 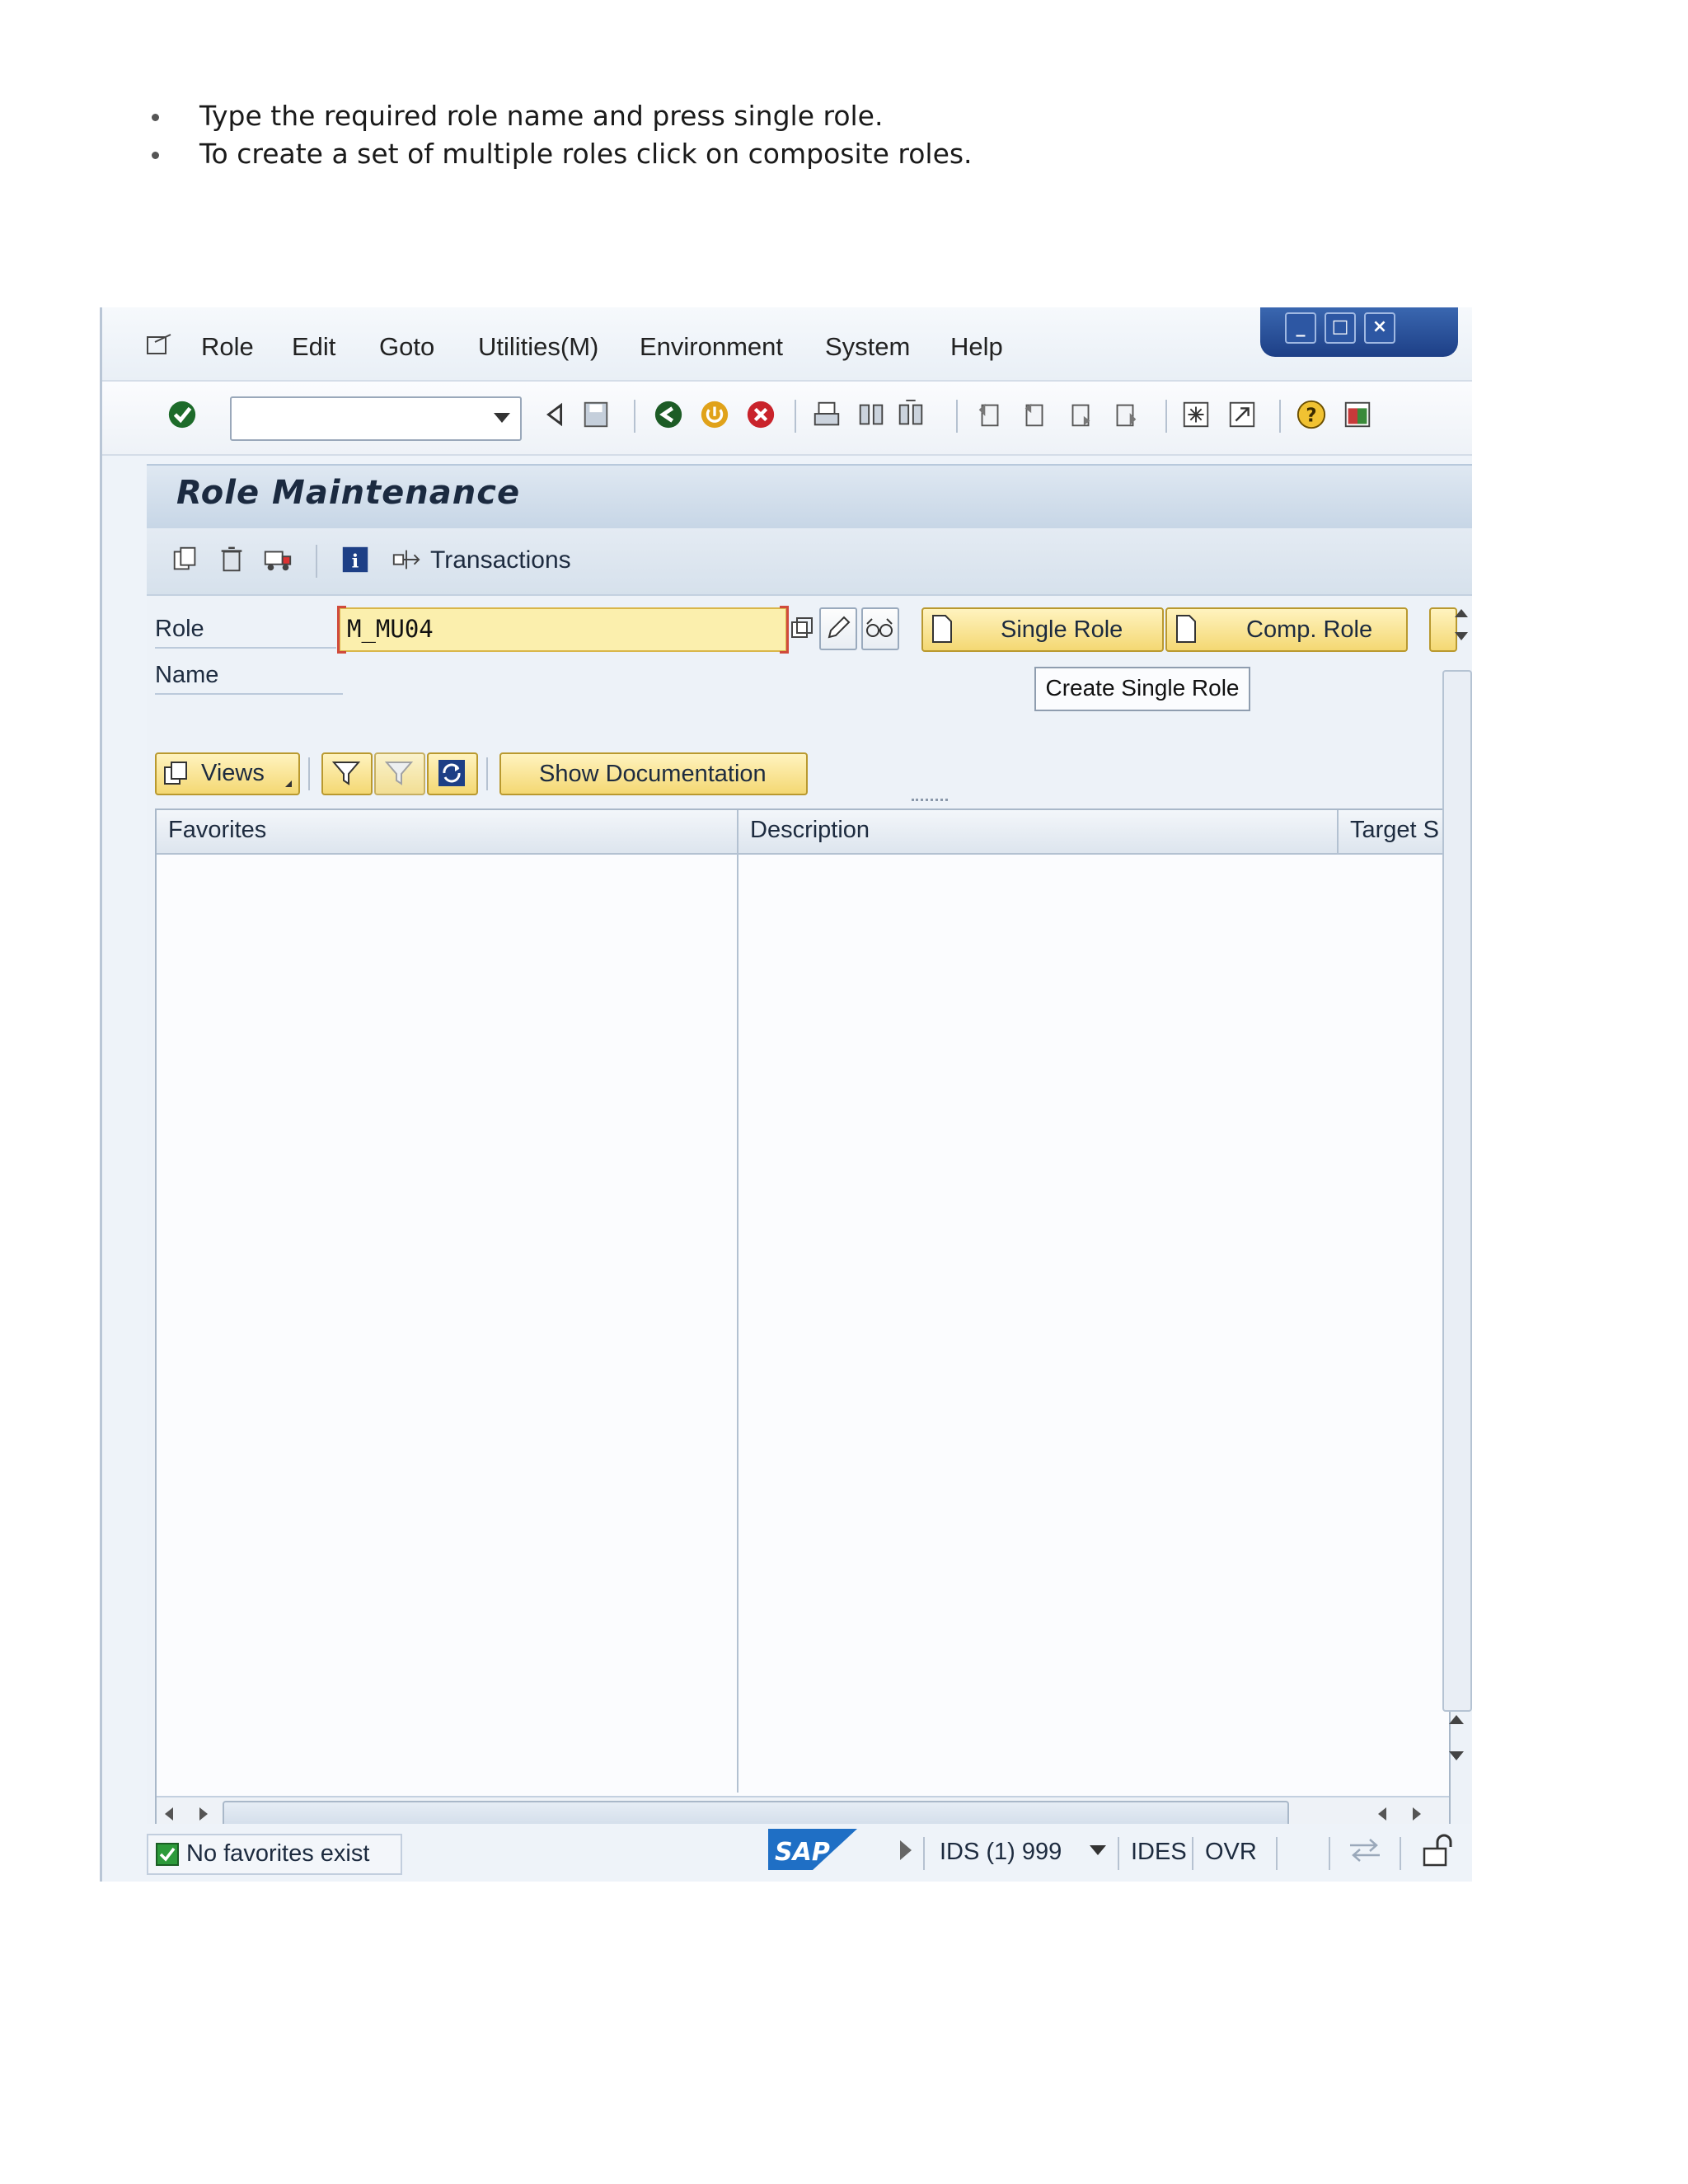 What do you see at coordinates (596, 414) in the screenshot?
I see `save-icon` at bounding box center [596, 414].